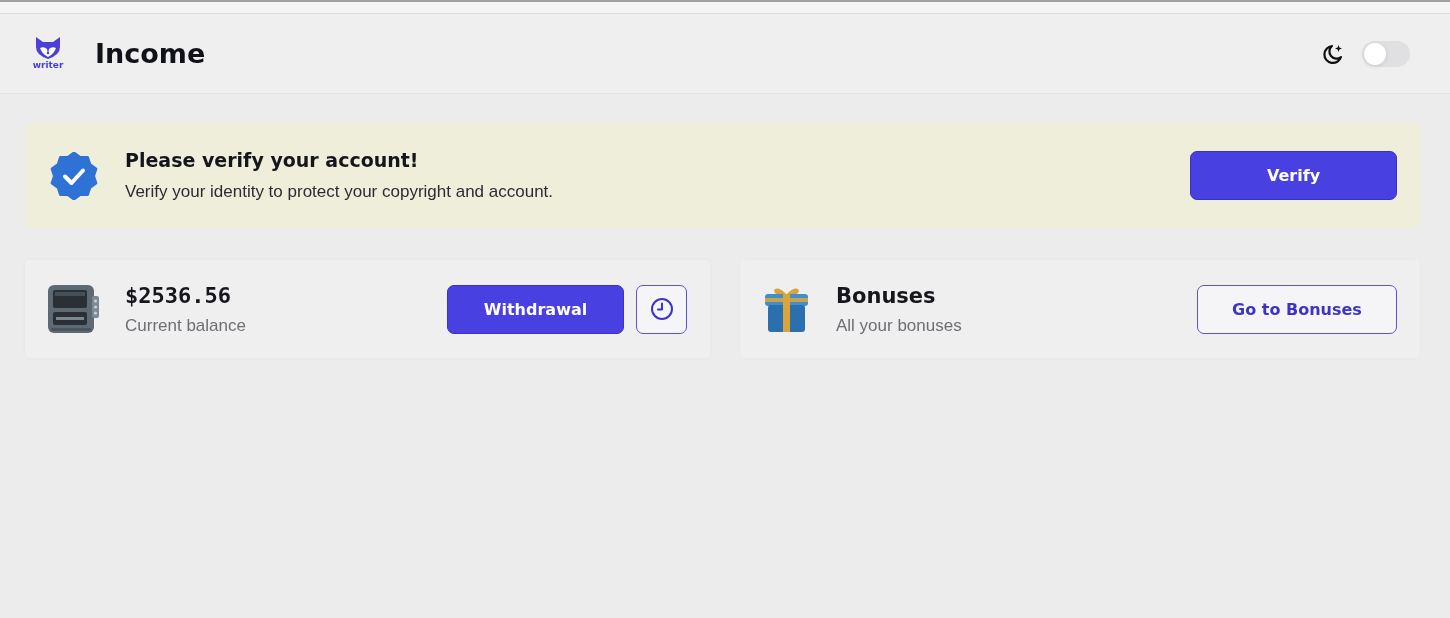 Image resolution: width=1450 pixels, height=618 pixels. What do you see at coordinates (74, 175) in the screenshot?
I see `verified-badge-icon` at bounding box center [74, 175].